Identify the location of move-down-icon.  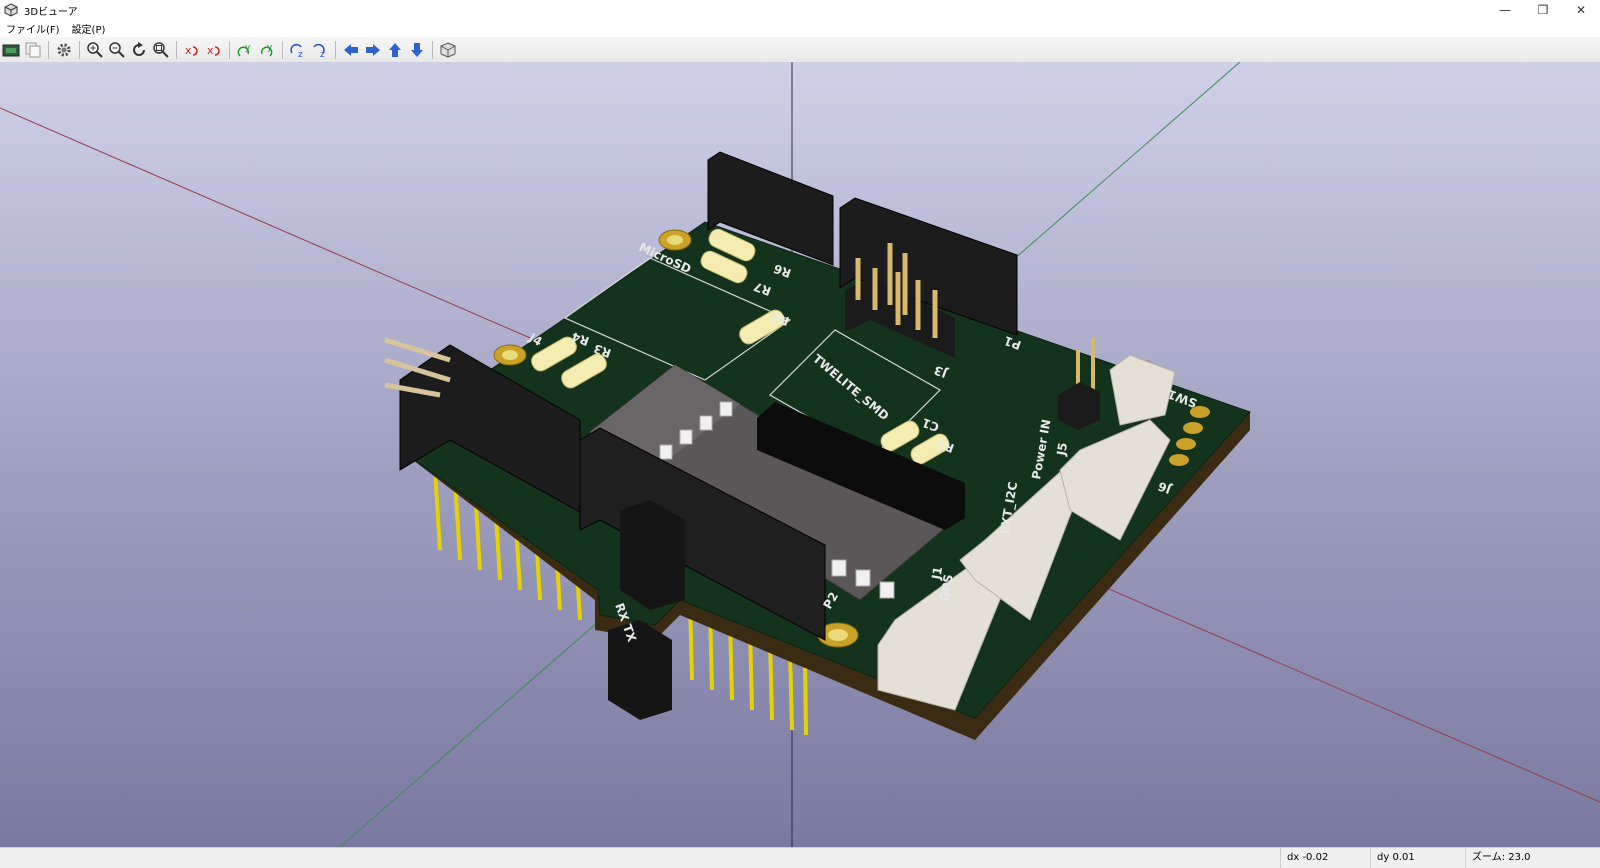
(417, 50).